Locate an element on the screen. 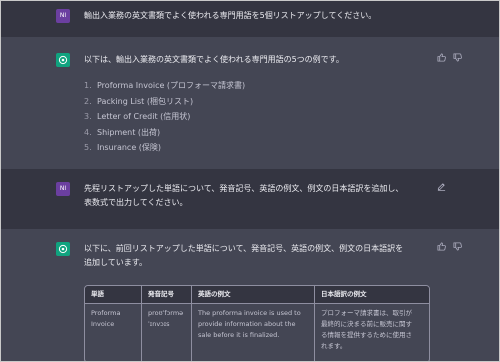 This screenshot has width=500, height=362. edit-icon is located at coordinates (441, 186).